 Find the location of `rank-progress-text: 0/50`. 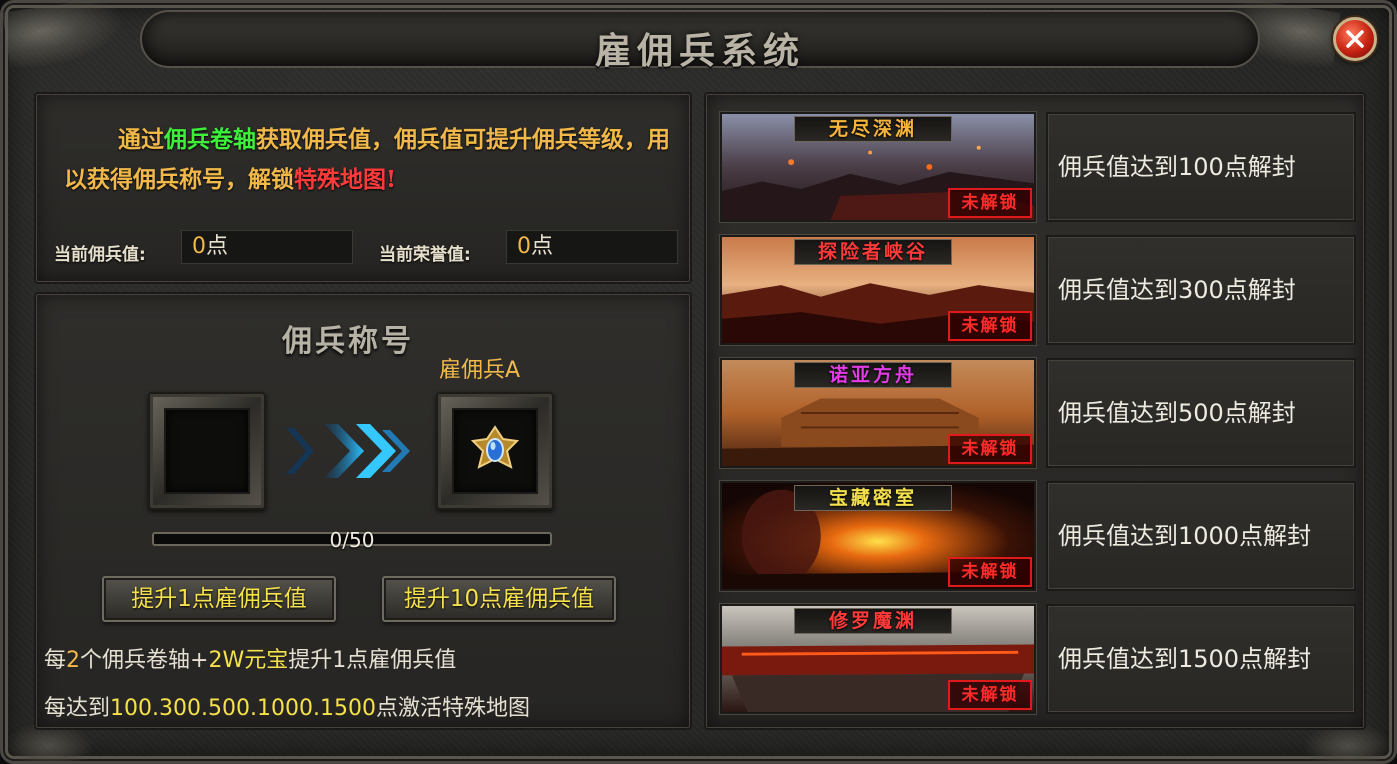

rank-progress-text: 0/50 is located at coordinates (352, 540).